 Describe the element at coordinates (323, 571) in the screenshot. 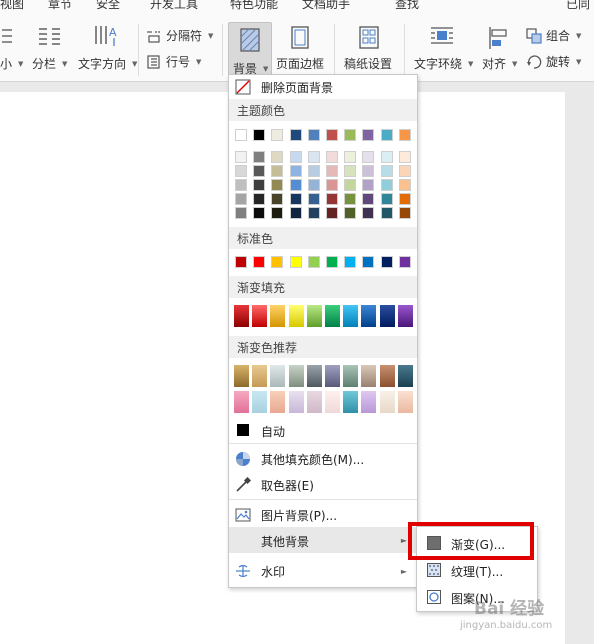

I see `watermark-item: 水印 ►` at that location.